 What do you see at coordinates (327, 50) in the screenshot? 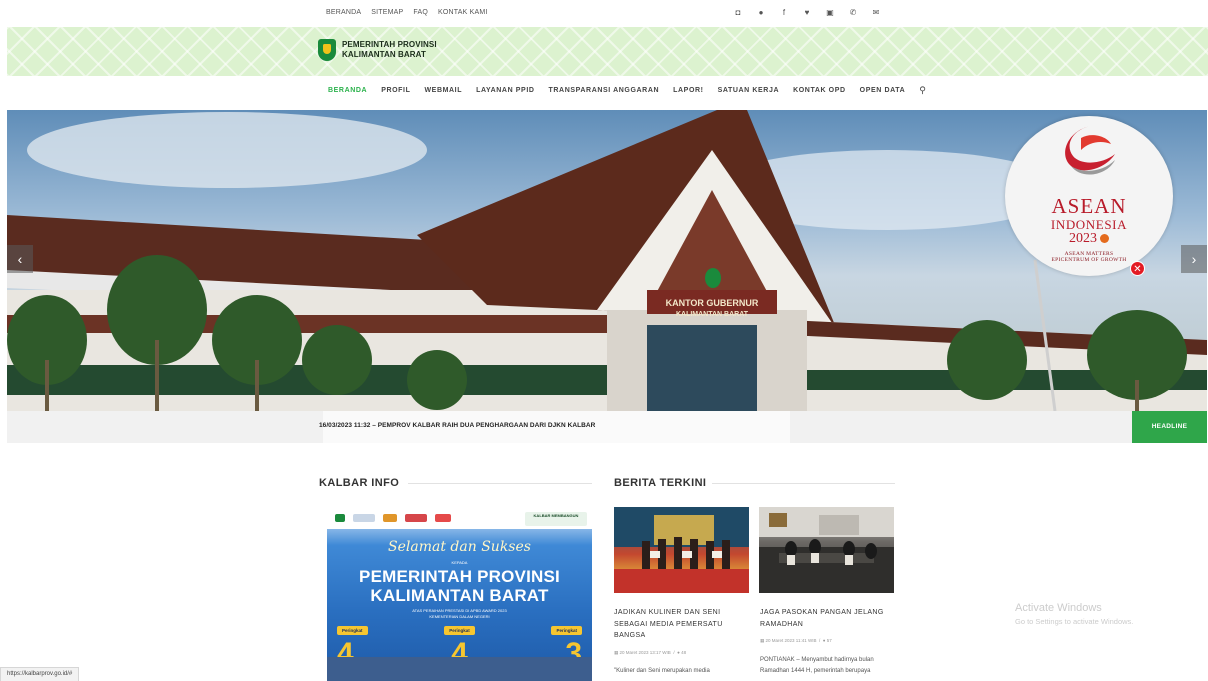
I see `province-emblem-icon` at bounding box center [327, 50].